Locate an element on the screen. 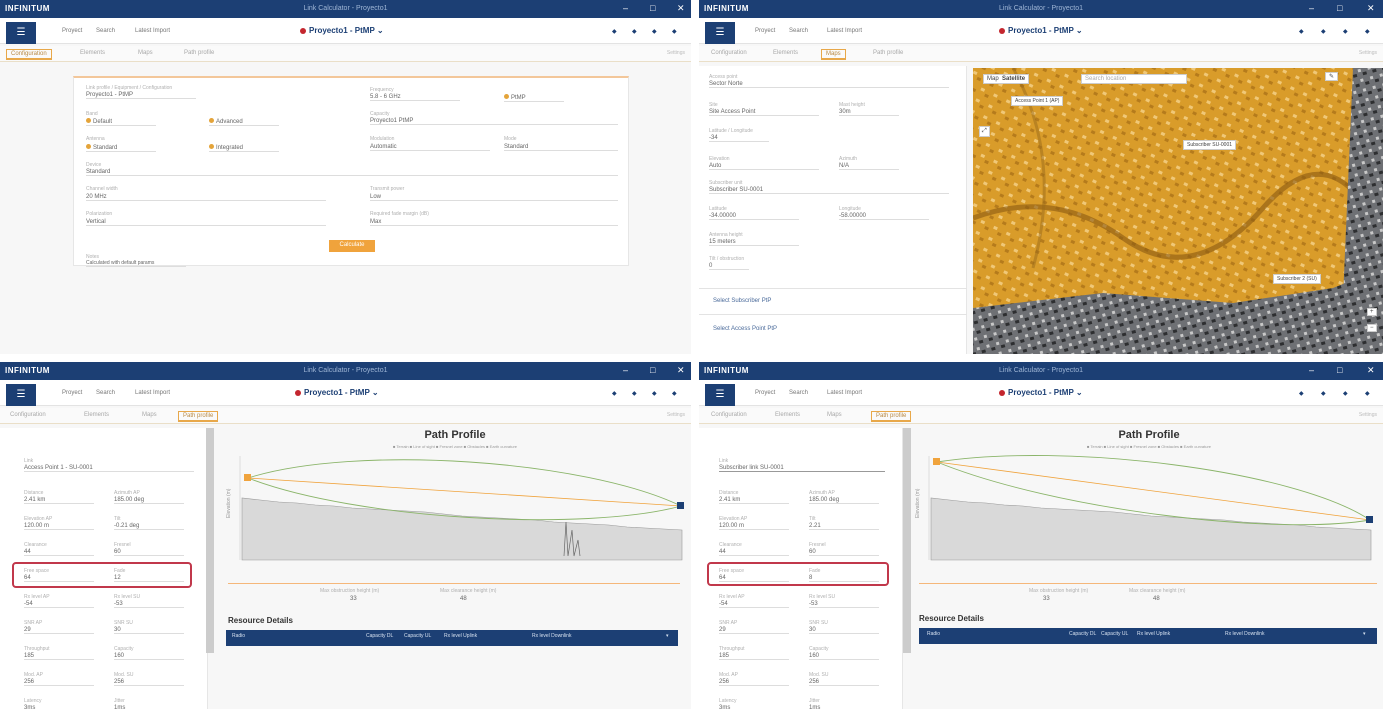 This screenshot has height=709, width=1383. field-value: 185 is located at coordinates (754, 656).